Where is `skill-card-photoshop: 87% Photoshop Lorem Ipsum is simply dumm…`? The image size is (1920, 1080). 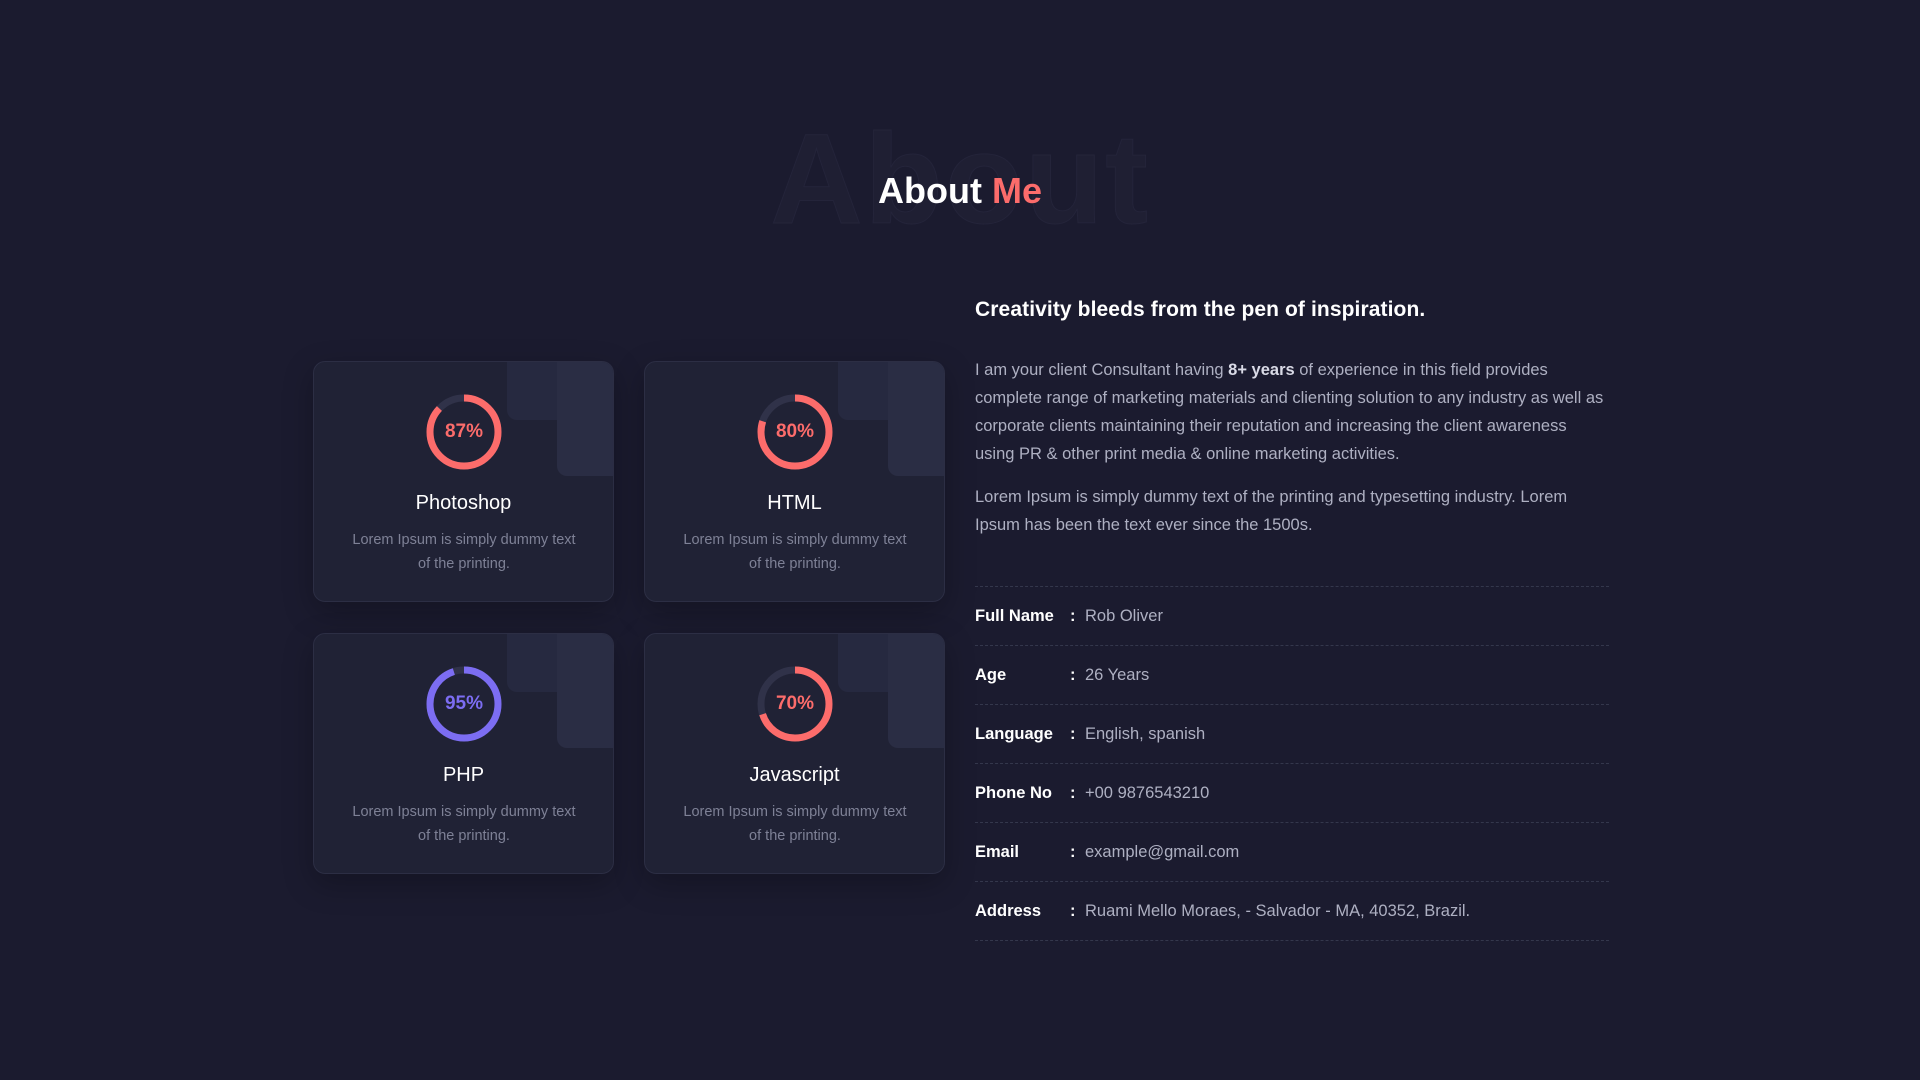
skill-card-photoshop: 87% Photoshop Lorem Ipsum is simply dumm… is located at coordinates (463, 481).